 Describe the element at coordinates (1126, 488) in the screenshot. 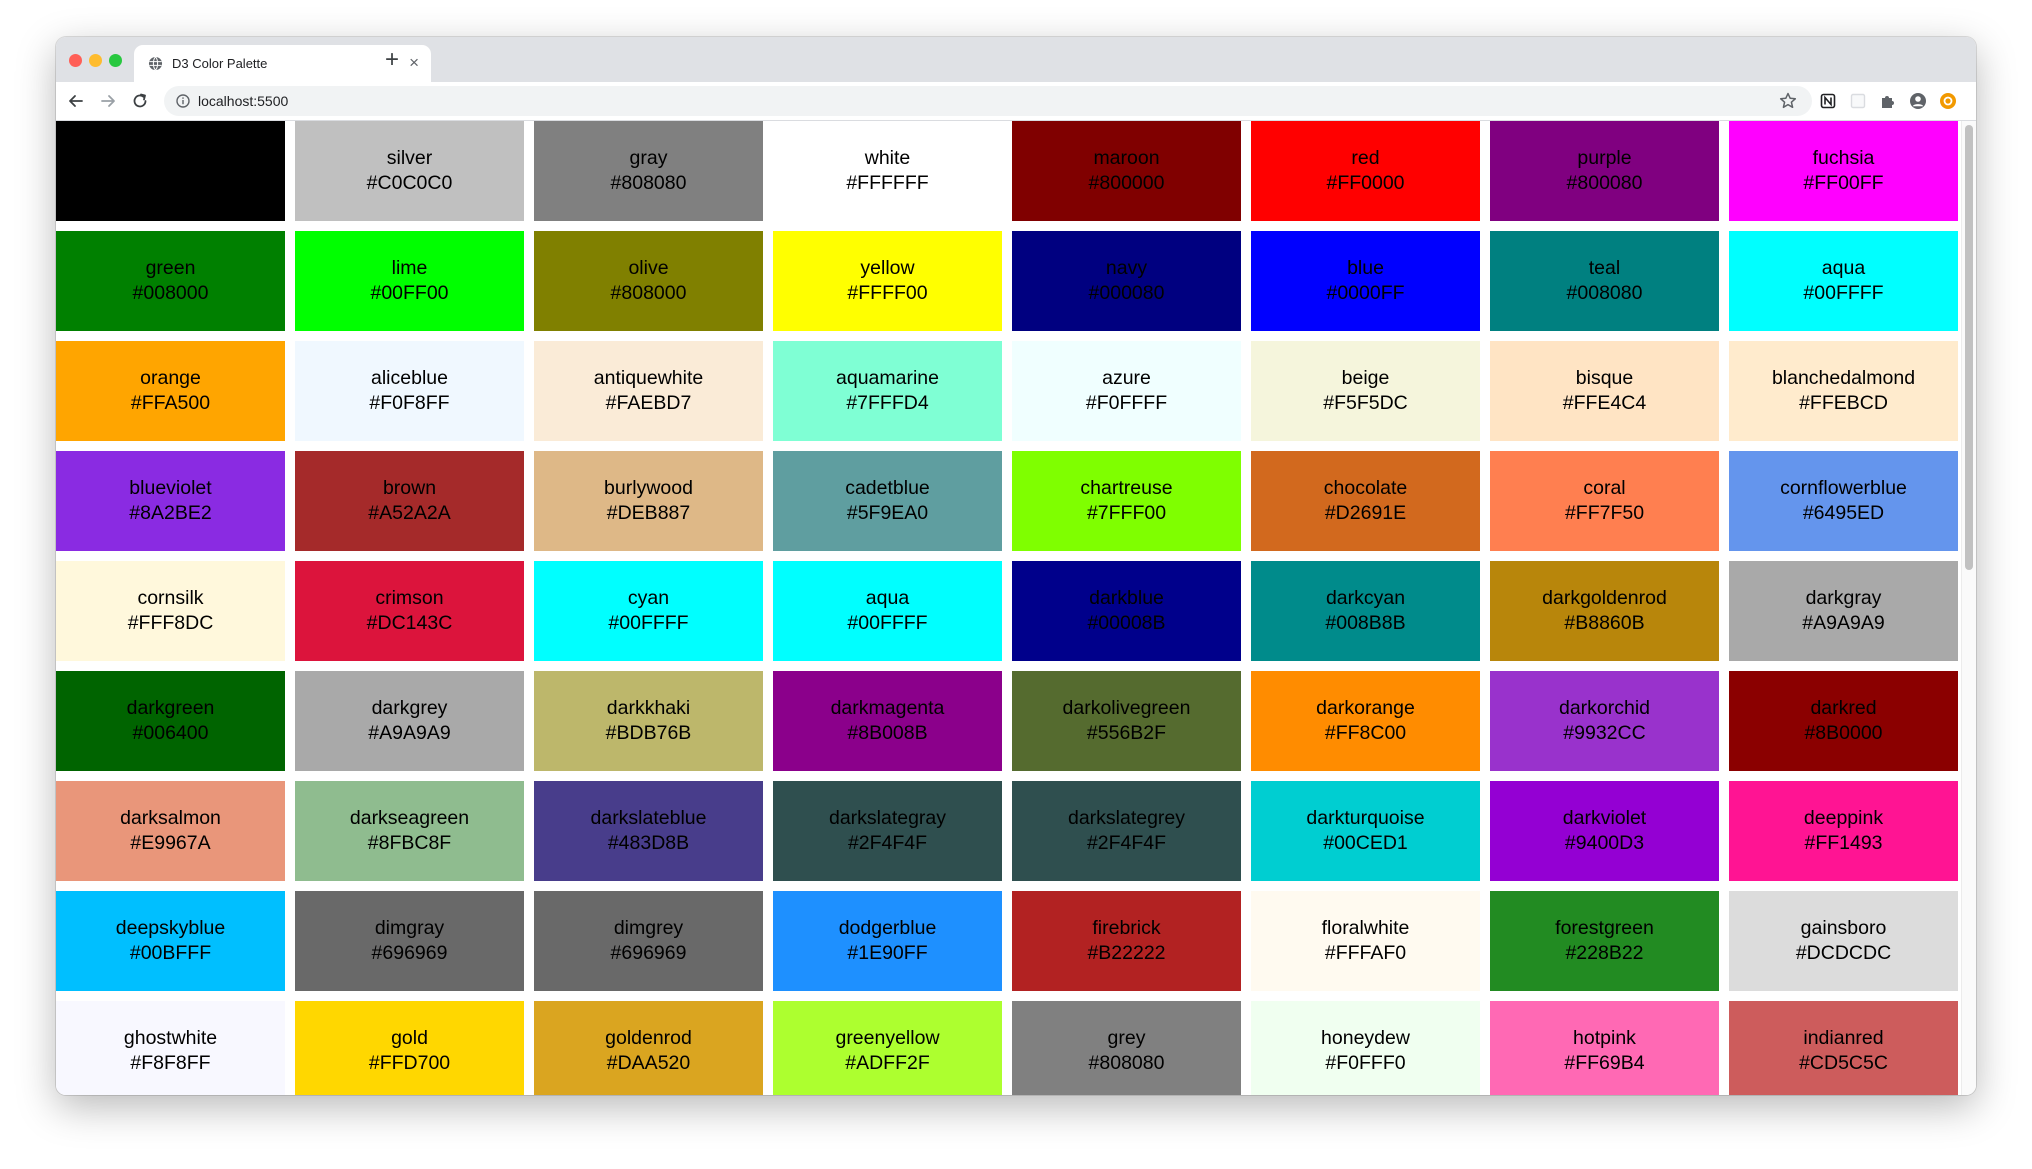

I see `color-name: chartreuse` at that location.